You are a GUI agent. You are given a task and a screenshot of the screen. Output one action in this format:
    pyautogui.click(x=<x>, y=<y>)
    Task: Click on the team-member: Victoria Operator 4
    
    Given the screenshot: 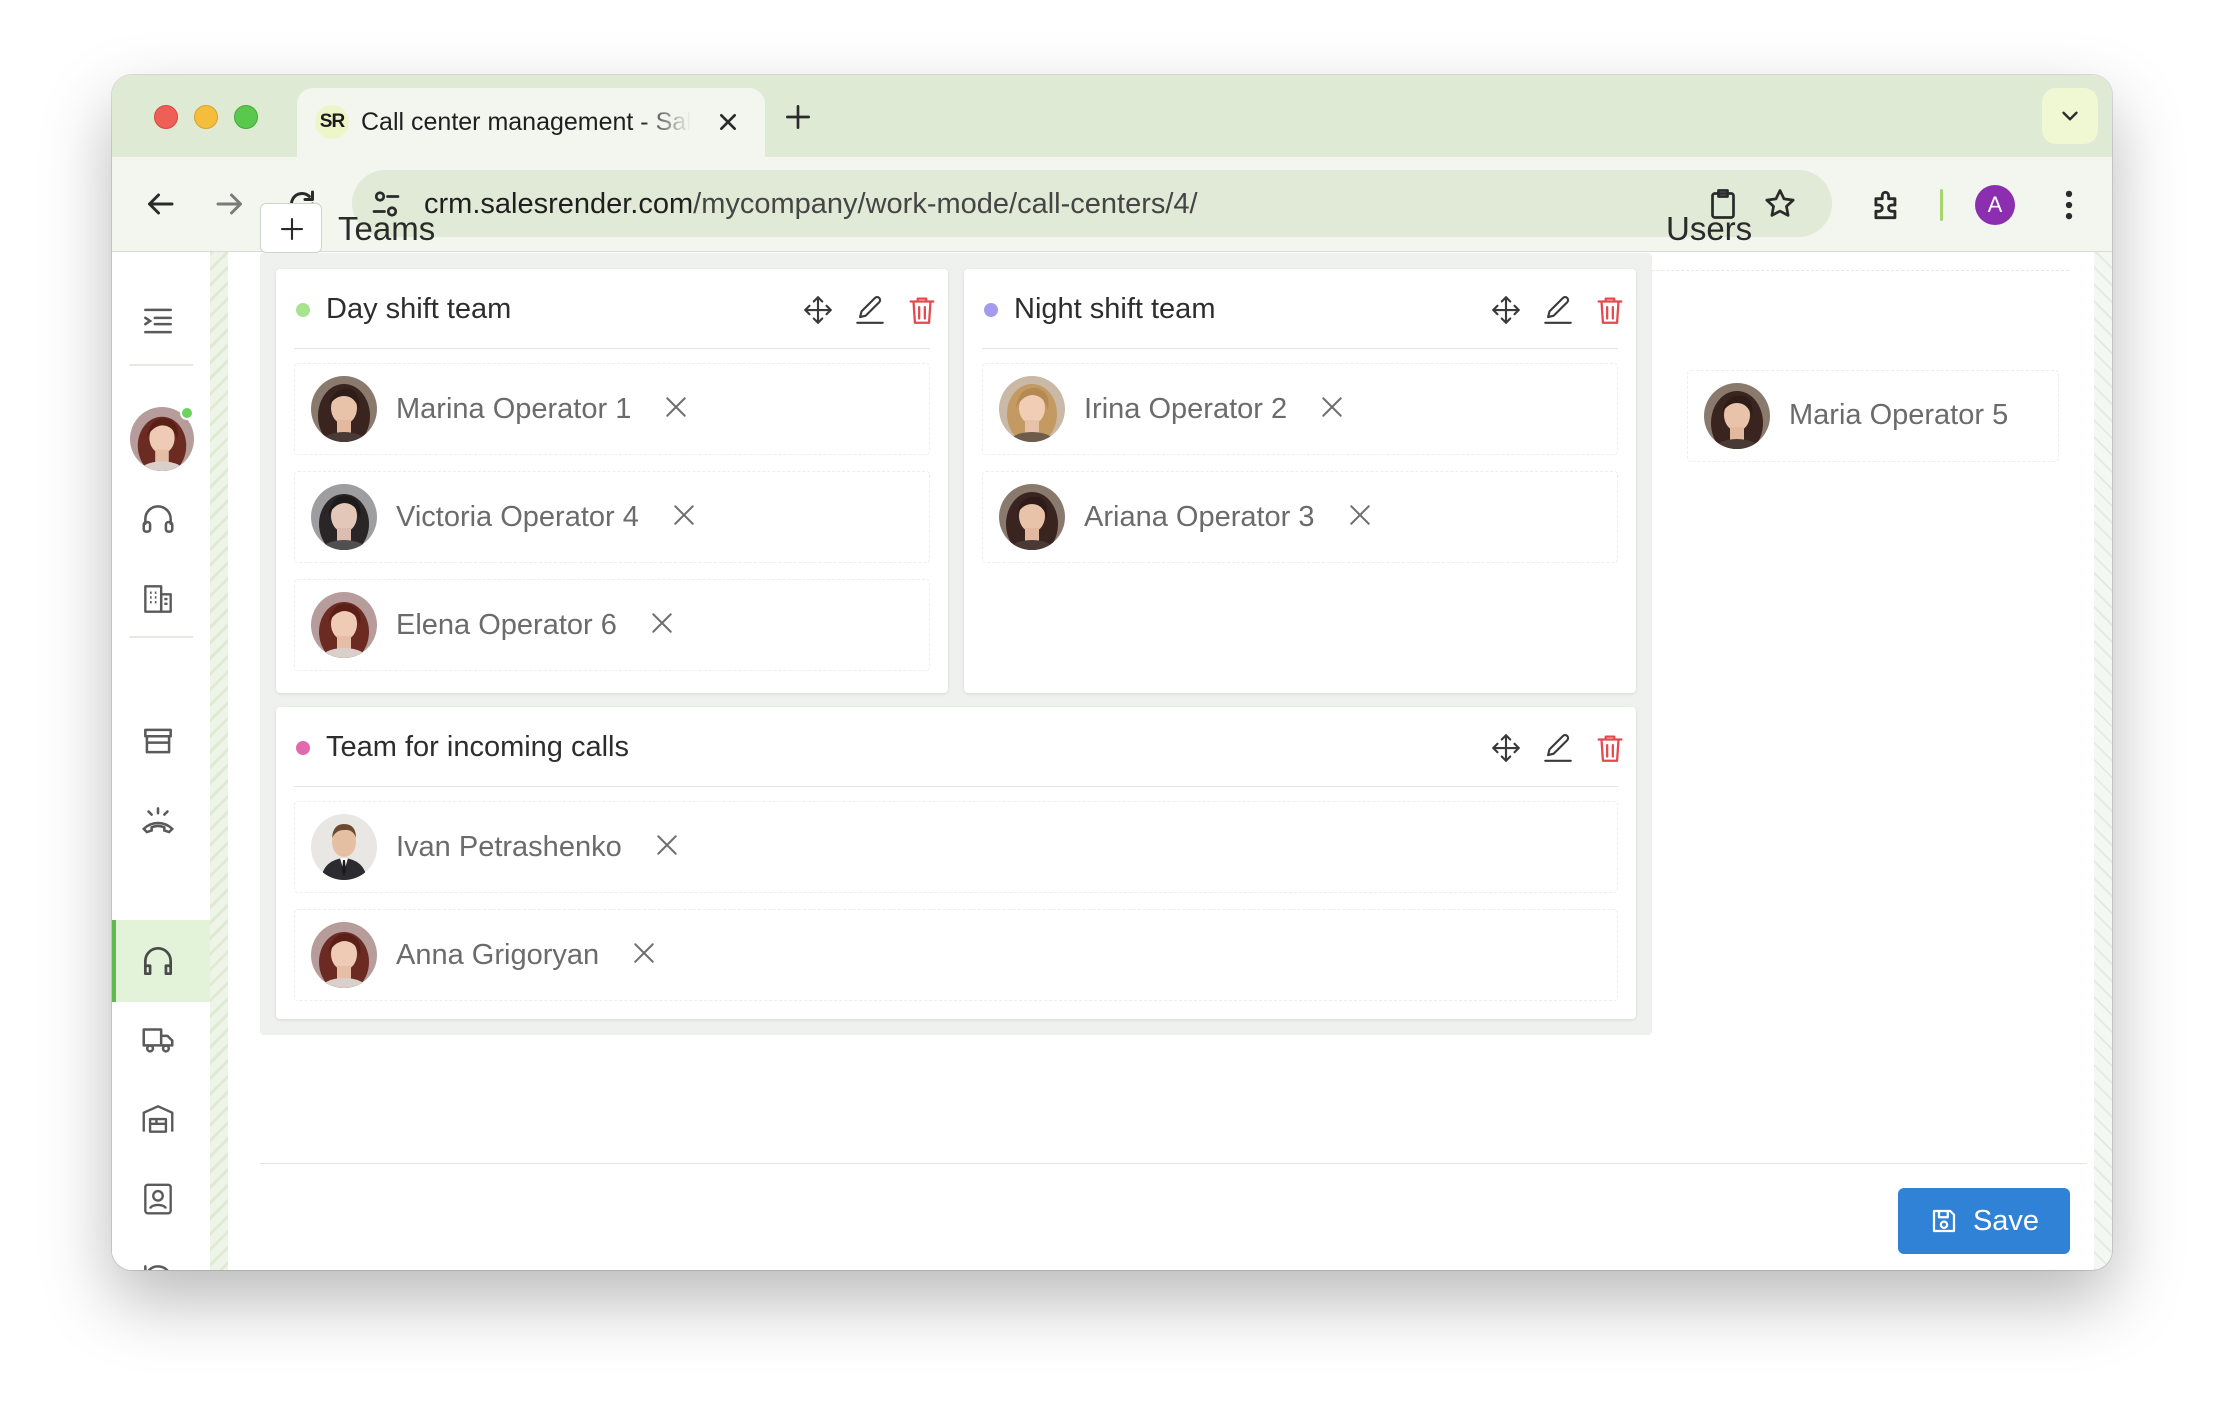 What is the action you would take?
    pyautogui.click(x=612, y=517)
    